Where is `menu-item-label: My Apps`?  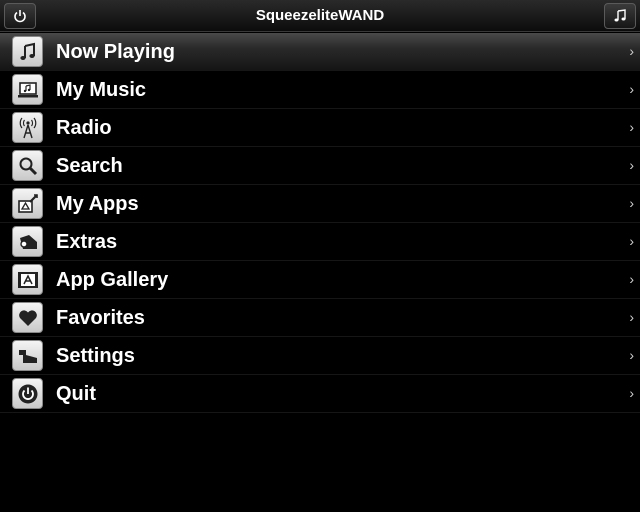
menu-item-label: My Apps is located at coordinates (97, 204).